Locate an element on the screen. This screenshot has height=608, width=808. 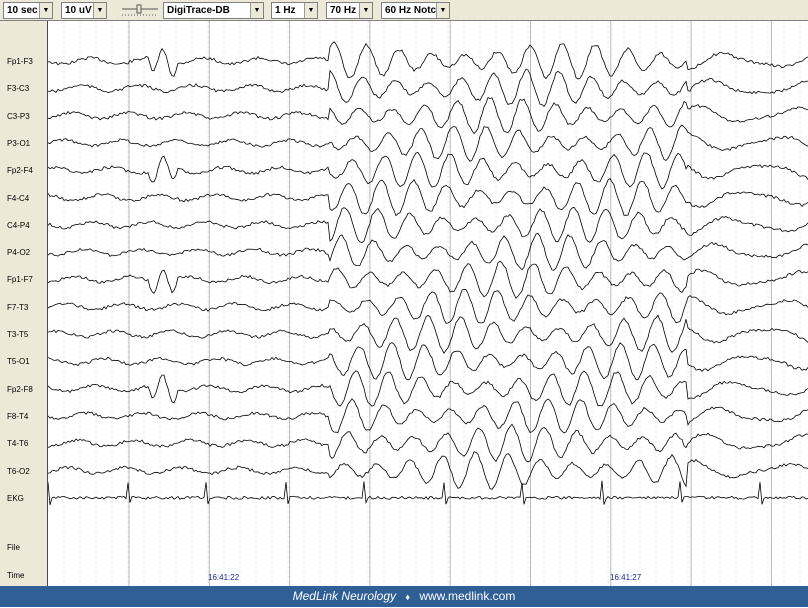
channel-label: Fp2-F8 is located at coordinates (20, 389).